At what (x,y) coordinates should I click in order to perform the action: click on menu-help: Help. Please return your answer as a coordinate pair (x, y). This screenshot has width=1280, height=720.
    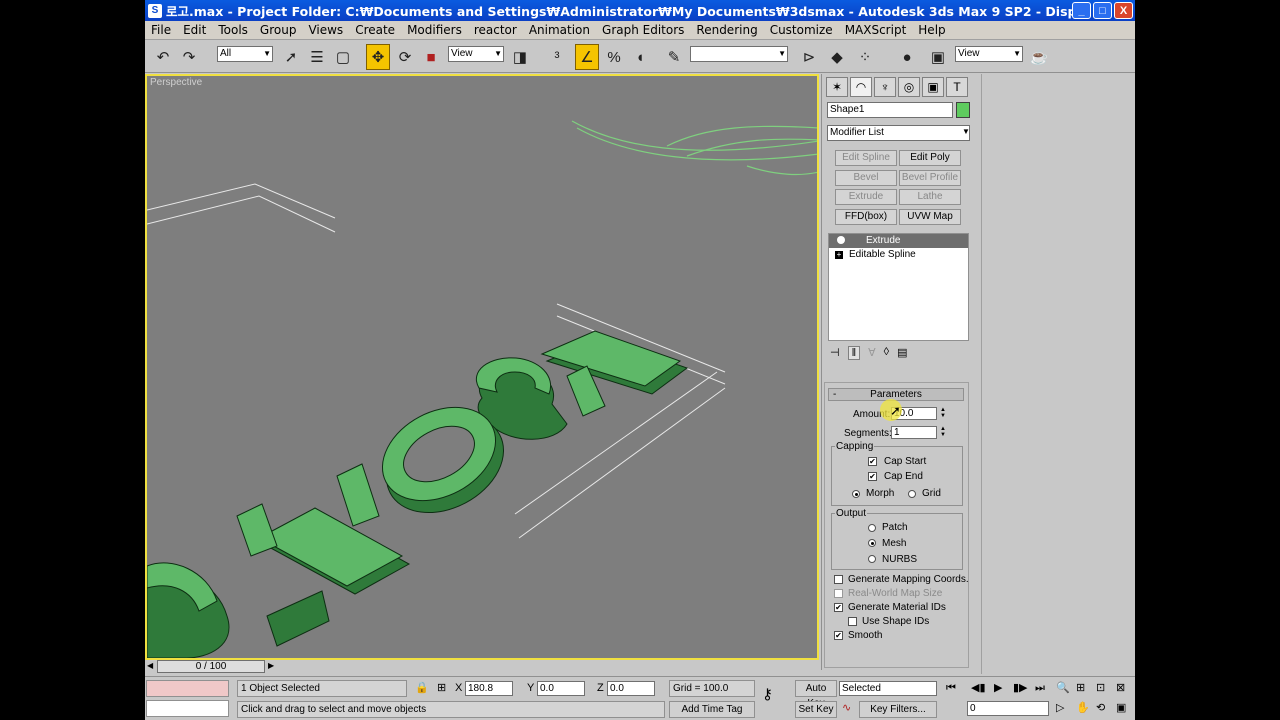
    Looking at the image, I should click on (931, 30).